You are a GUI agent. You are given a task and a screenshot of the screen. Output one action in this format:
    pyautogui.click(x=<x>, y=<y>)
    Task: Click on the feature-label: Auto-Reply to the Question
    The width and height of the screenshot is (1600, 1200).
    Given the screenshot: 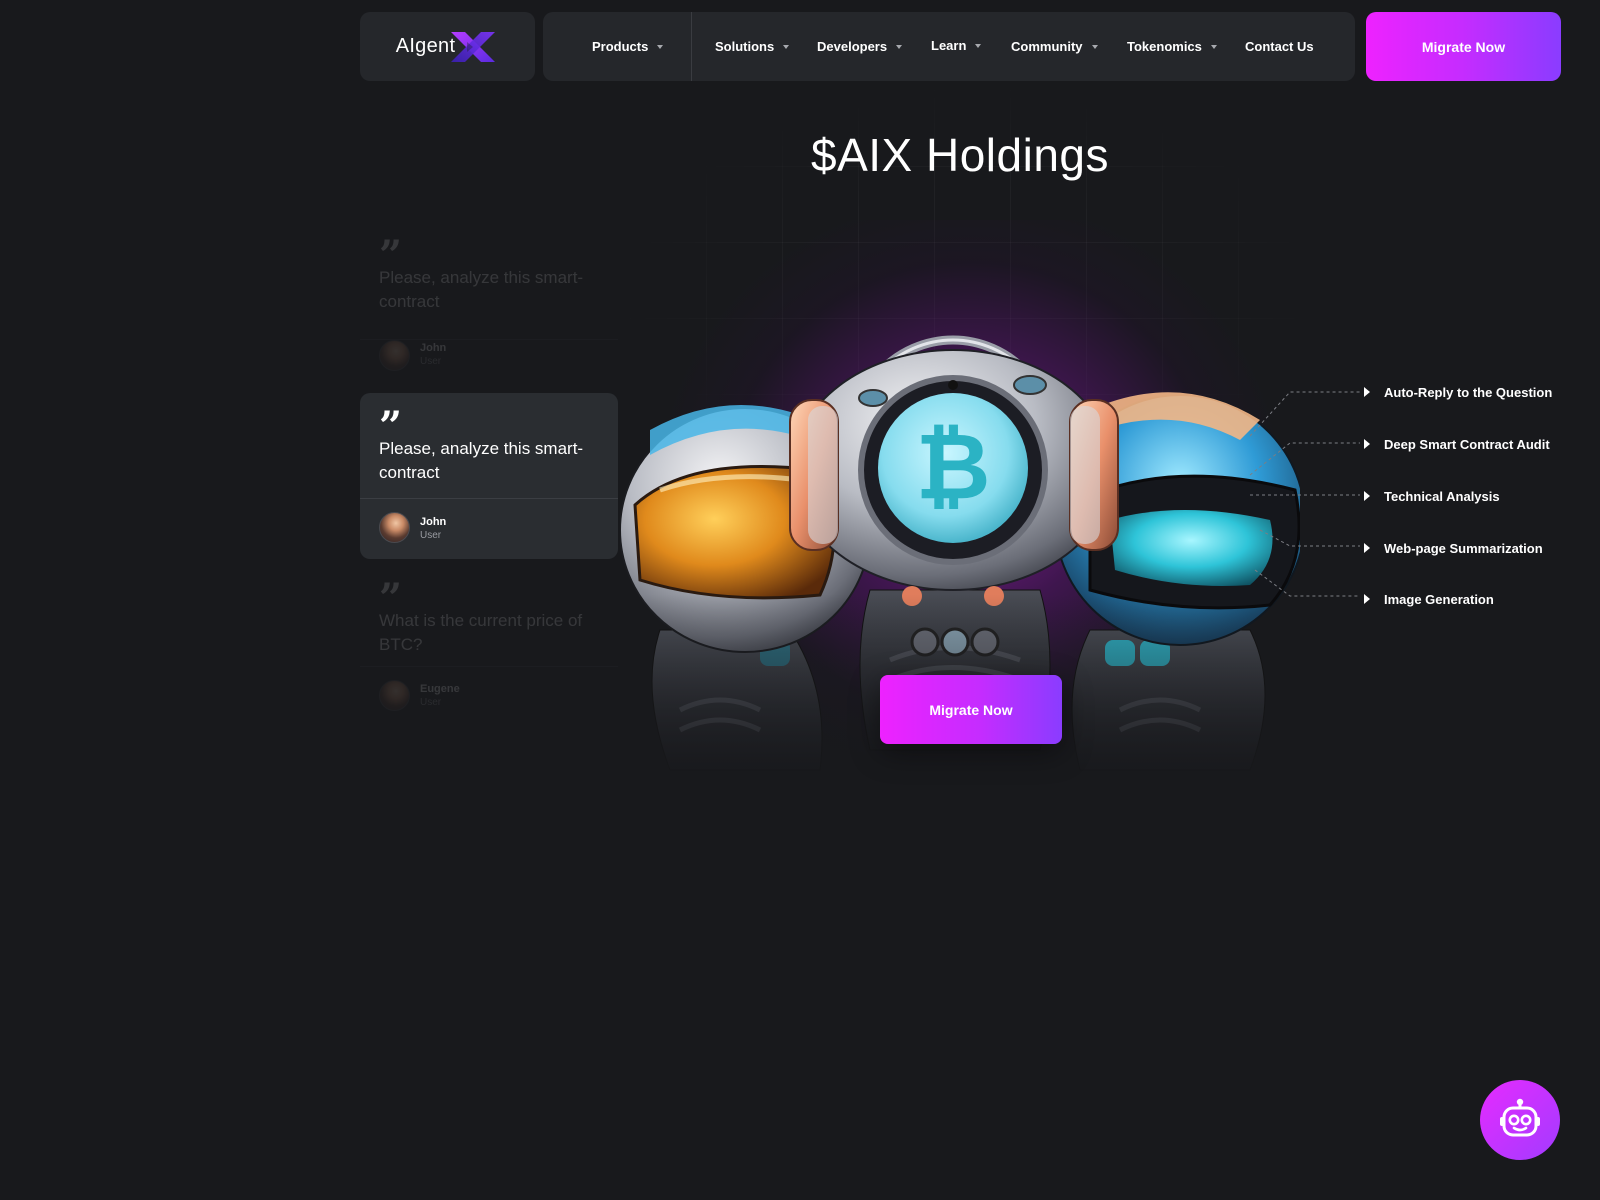 What is the action you would take?
    pyautogui.click(x=1468, y=392)
    